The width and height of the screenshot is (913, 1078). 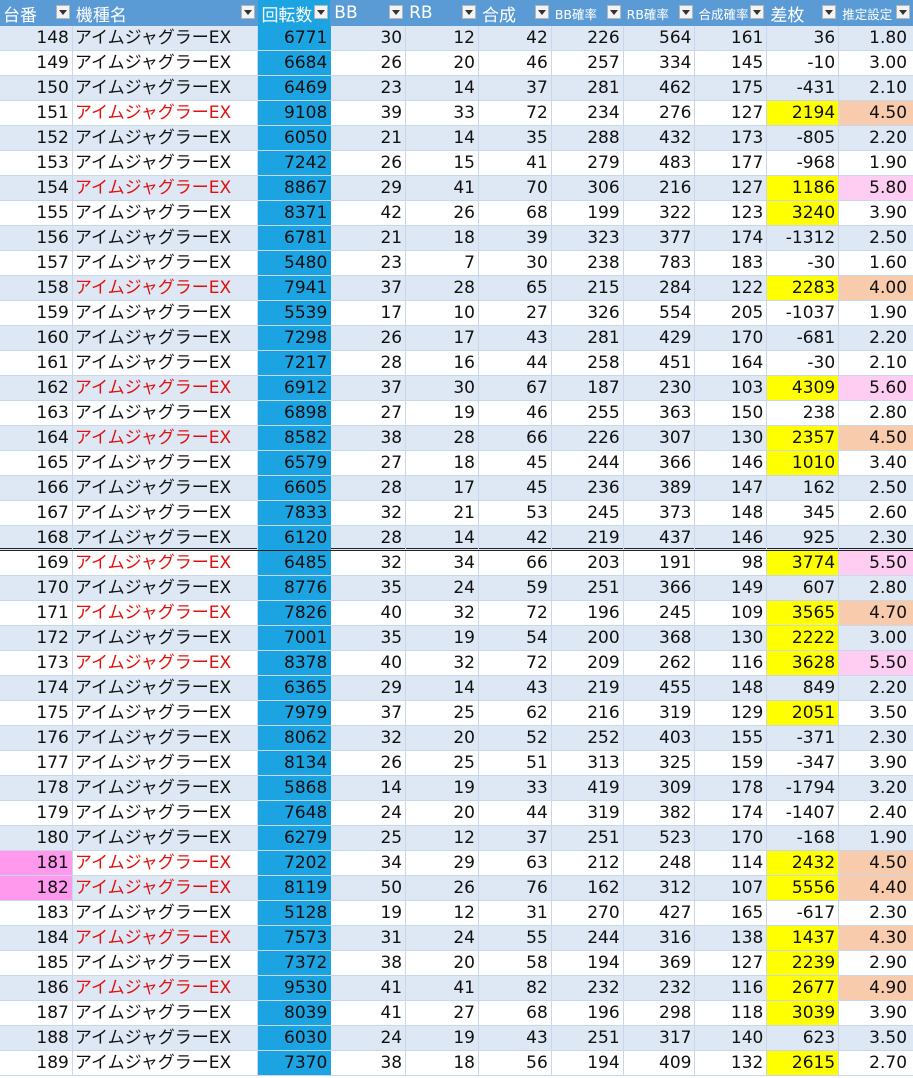 I want to click on cell-set: 5.60, so click(x=876, y=388).